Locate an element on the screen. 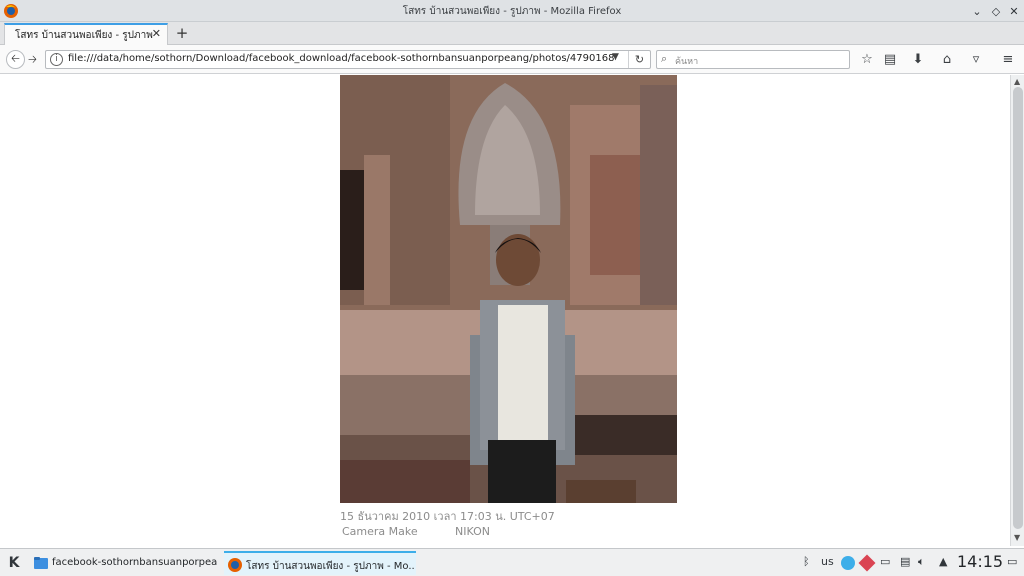 This screenshot has height=576, width=1024. pocket-icon: ▿ is located at coordinates (976, 60).